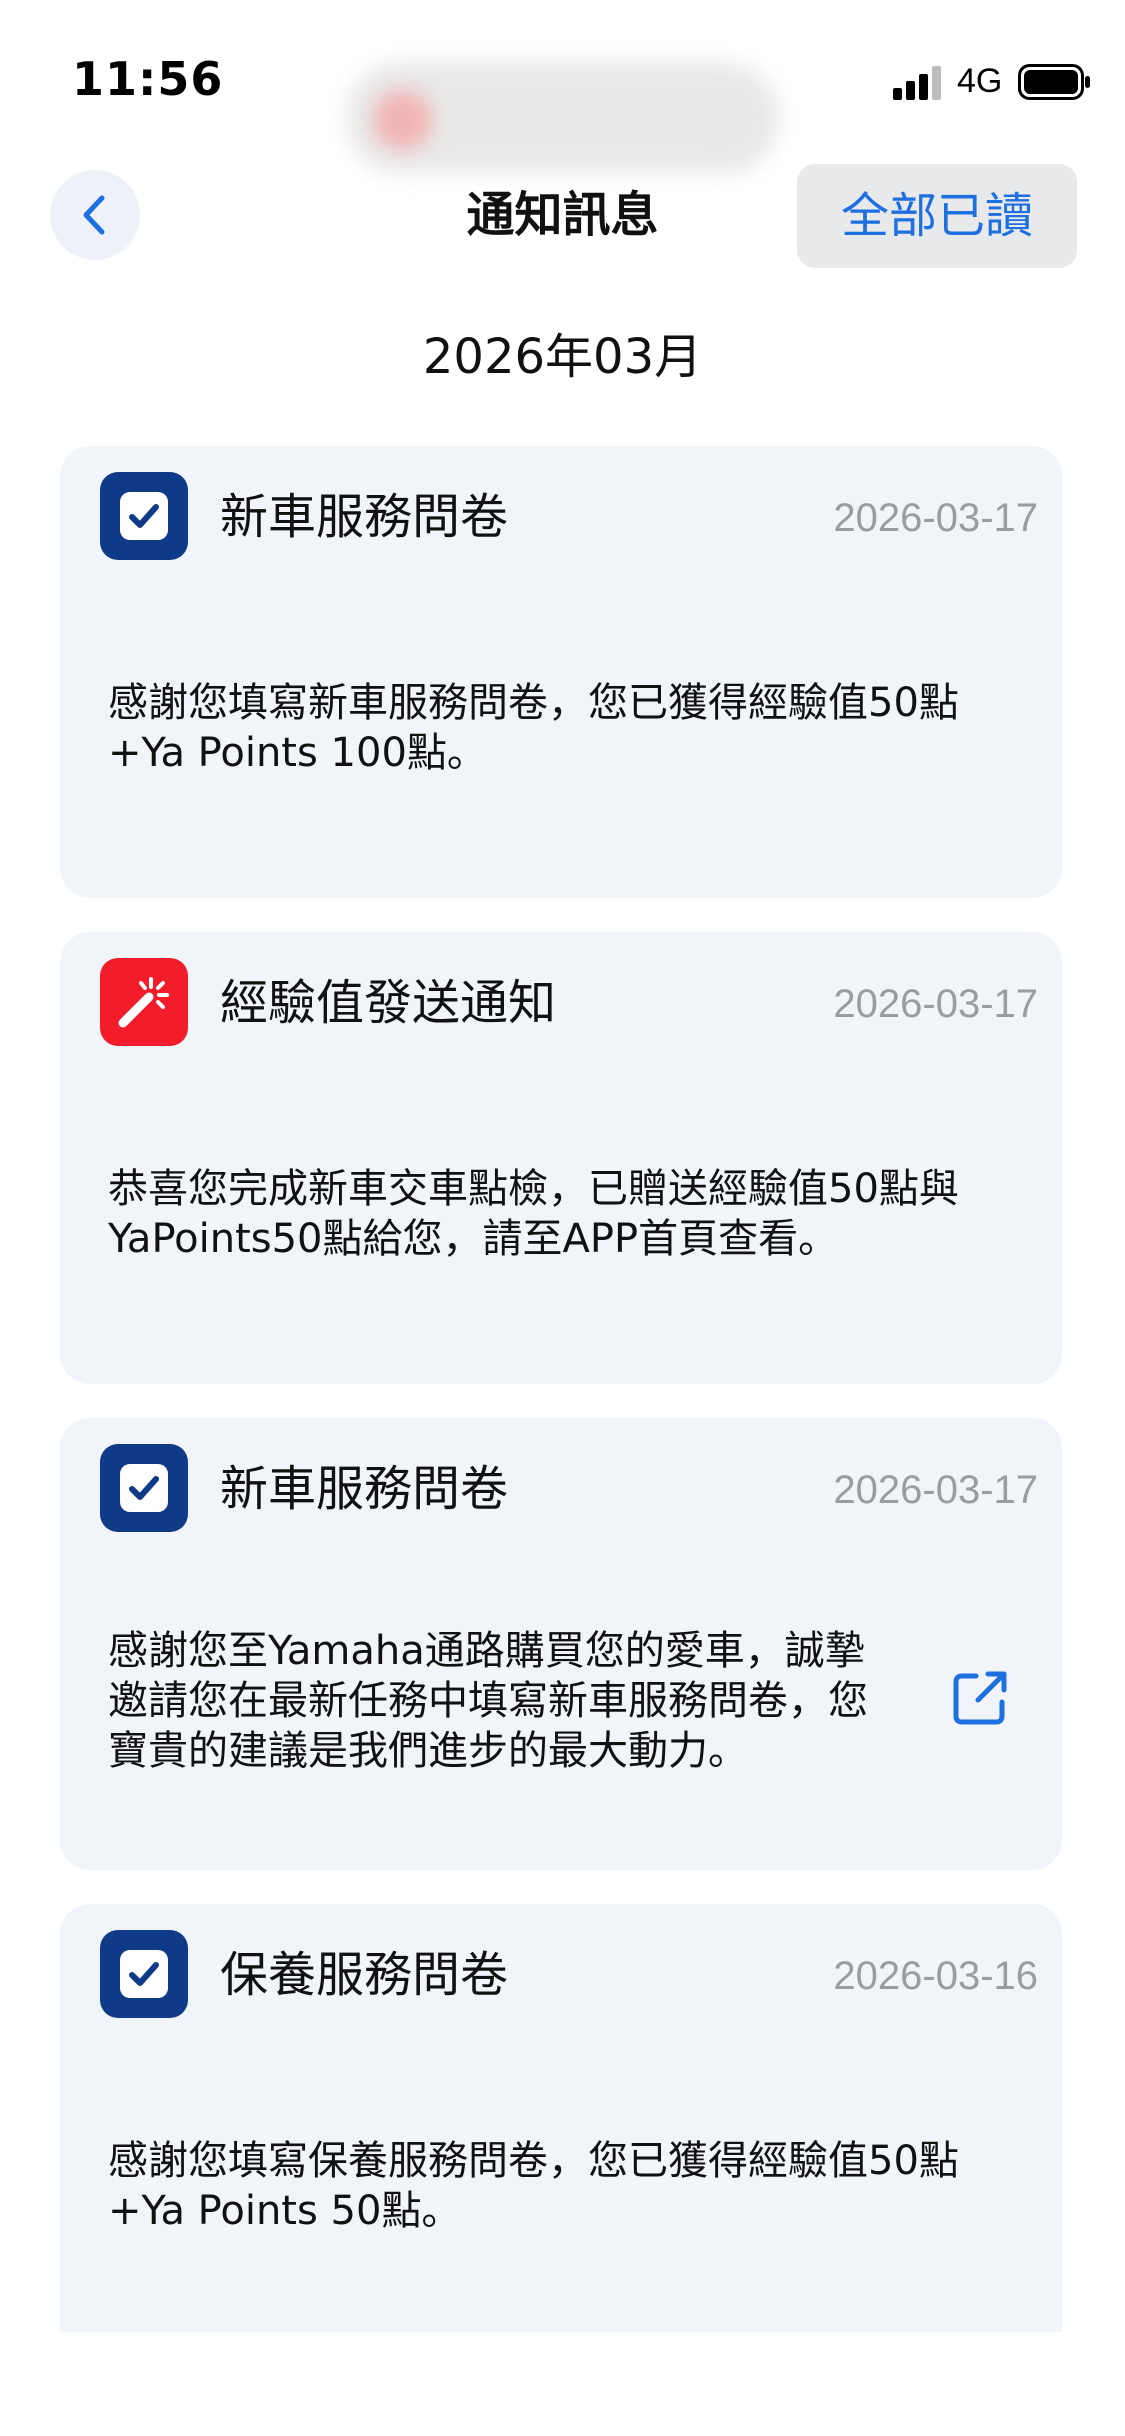 This screenshot has width=1125, height=2436. What do you see at coordinates (533, 2186) in the screenshot?
I see `notification-body: 感謝您填寫保養服務問卷，您已獲得經驗值50點 +Ya Points 50點。` at bounding box center [533, 2186].